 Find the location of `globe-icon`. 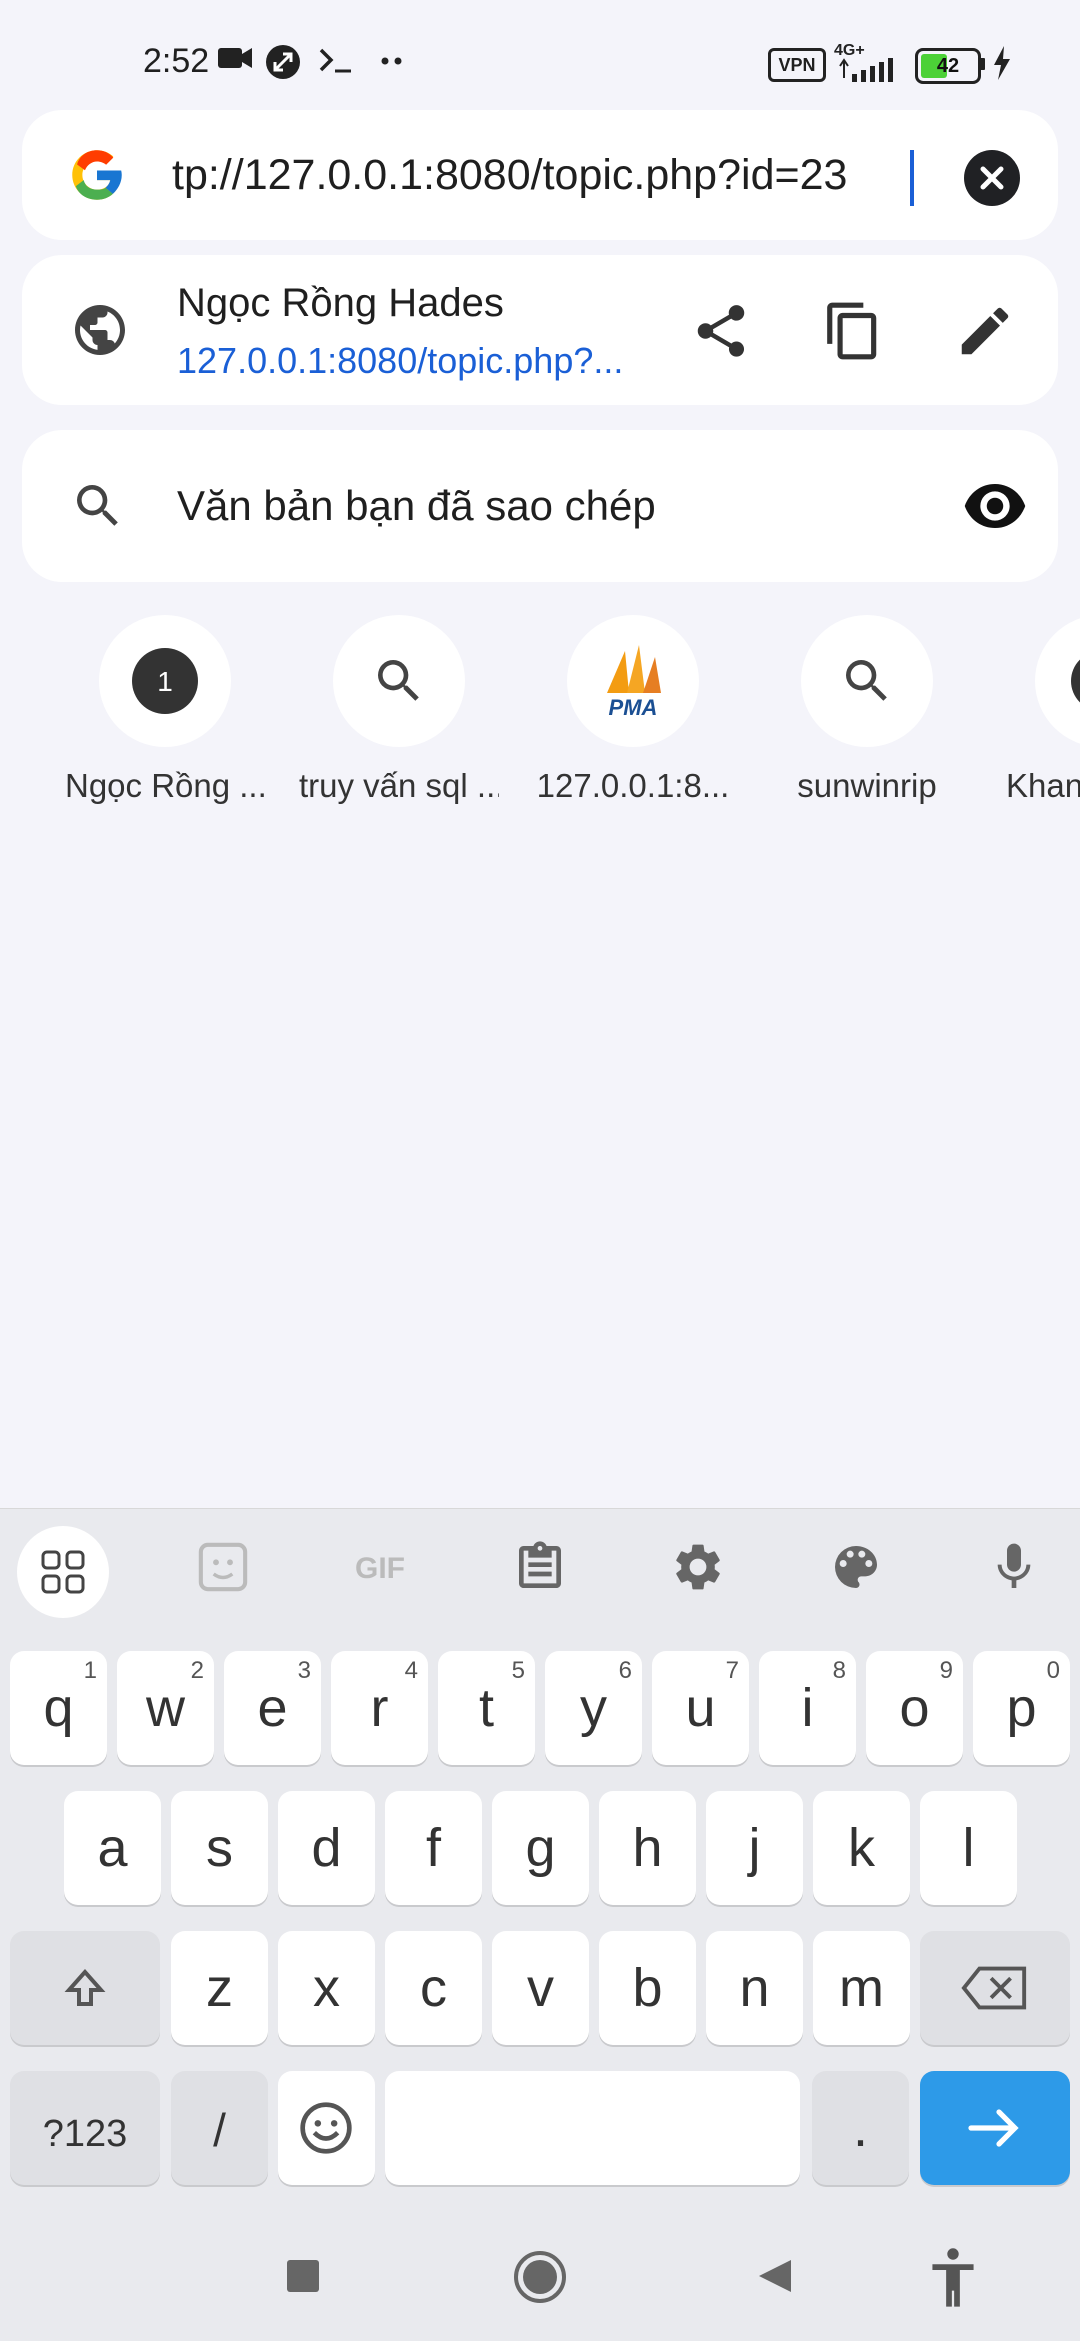

globe-icon is located at coordinates (100, 330).